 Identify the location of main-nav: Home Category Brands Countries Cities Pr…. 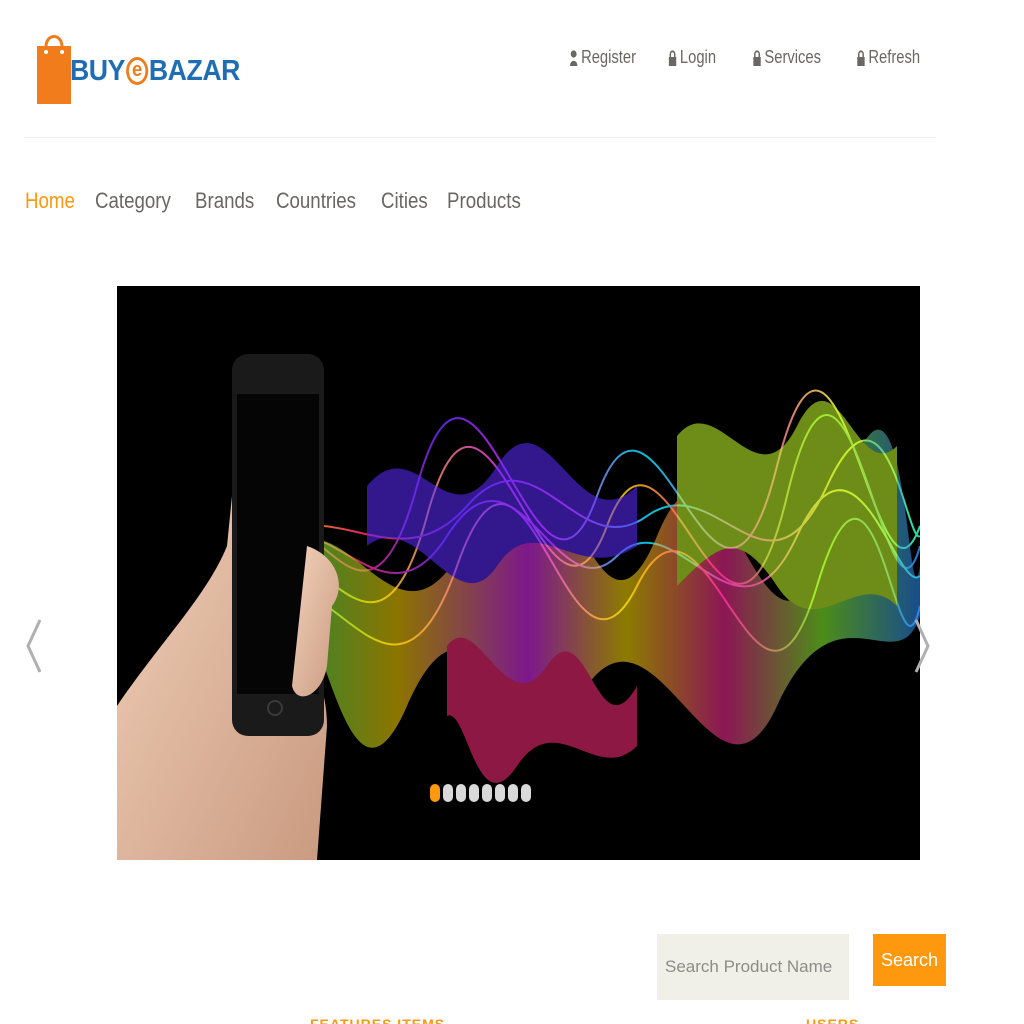
(273, 201).